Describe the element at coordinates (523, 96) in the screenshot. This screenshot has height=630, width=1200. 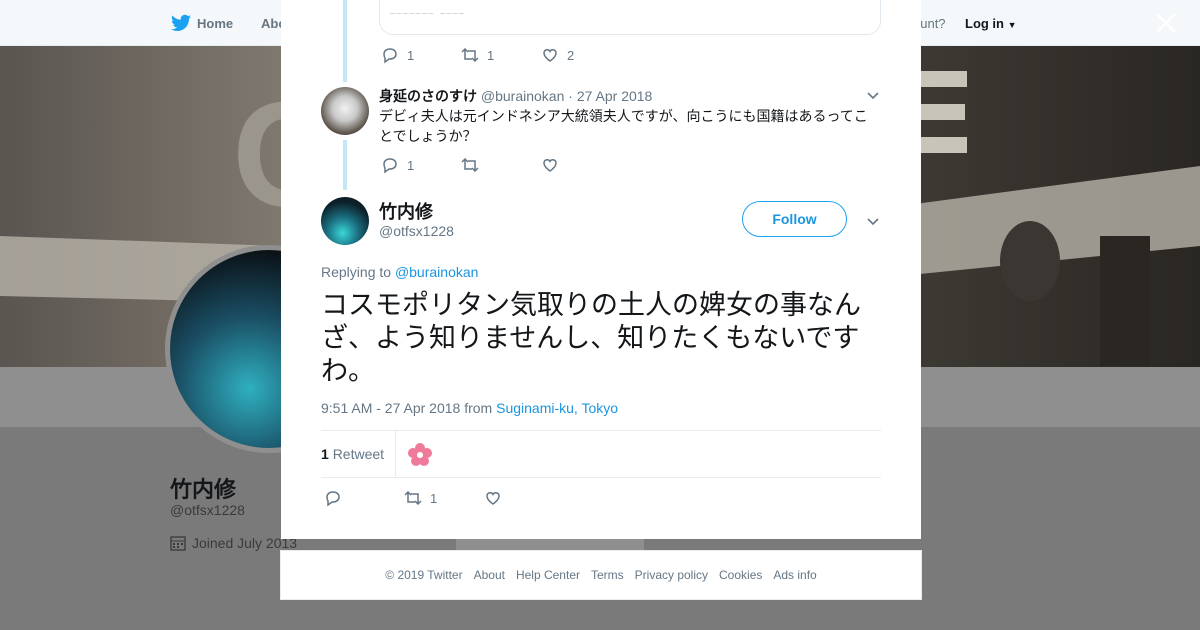
I see `reply-author-handle: @burainokan` at that location.